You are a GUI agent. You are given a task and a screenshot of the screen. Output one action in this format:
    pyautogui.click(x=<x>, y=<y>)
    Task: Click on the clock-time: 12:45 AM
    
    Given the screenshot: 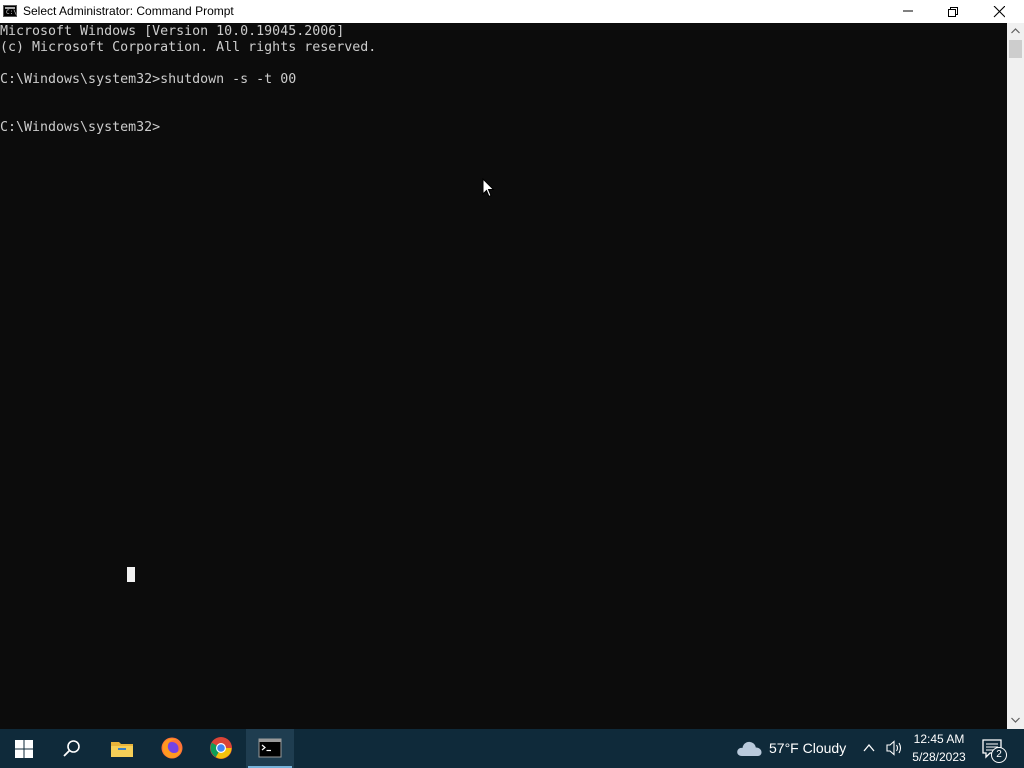 What is the action you would take?
    pyautogui.click(x=939, y=739)
    